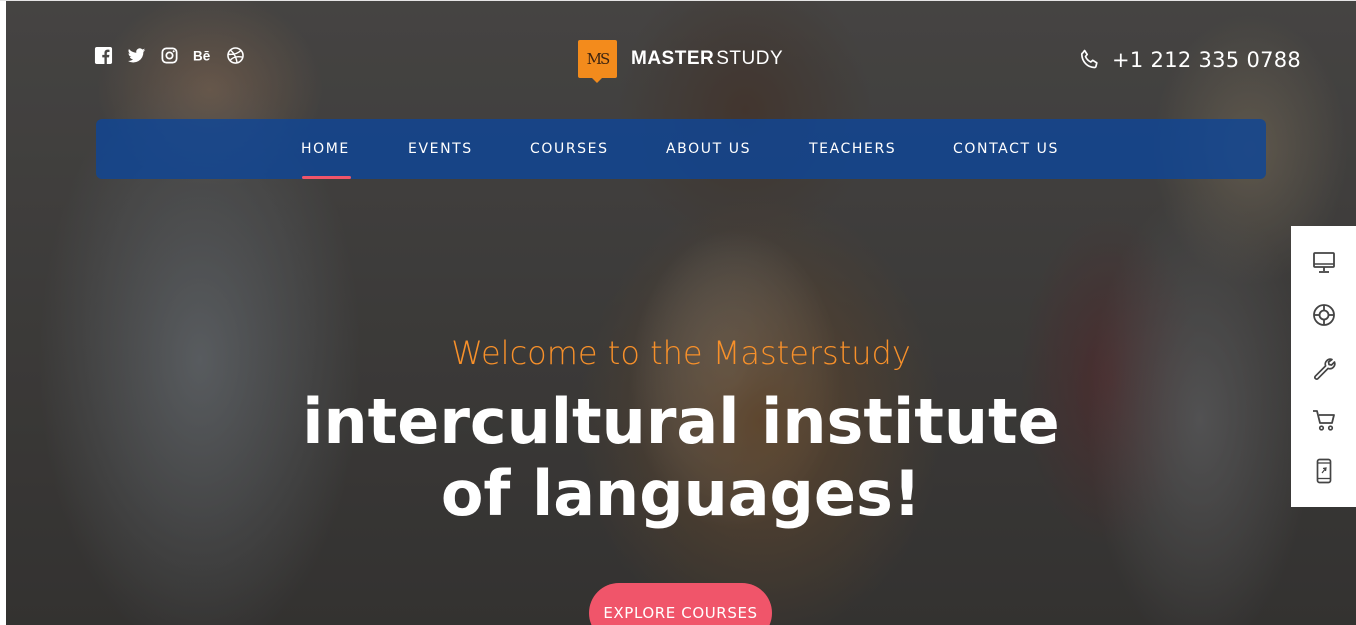  What do you see at coordinates (325, 149) in the screenshot?
I see `nav-item-home: HOME` at bounding box center [325, 149].